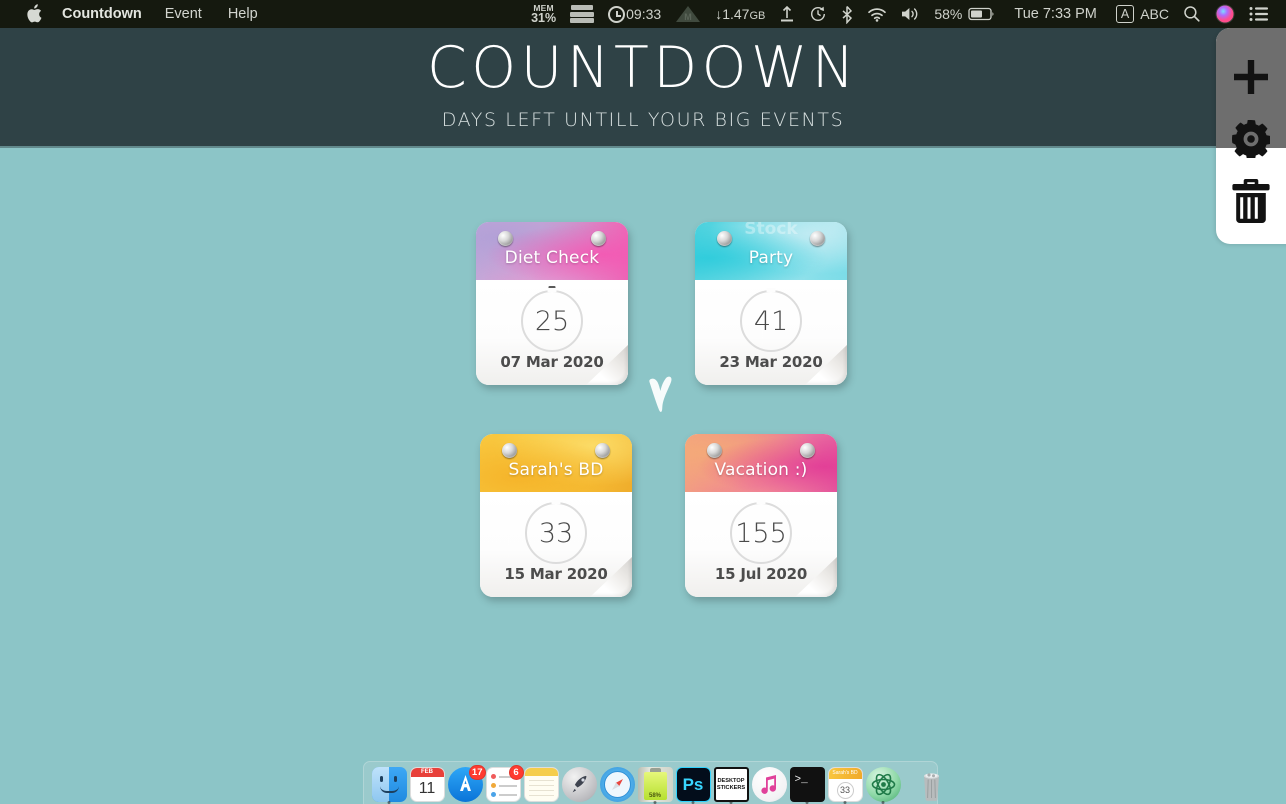 This screenshot has height=804, width=1286. What do you see at coordinates (643, 120) in the screenshot?
I see `page-subtitle: DAYS LEFT UNTILL YOUR BIG EVENTS` at bounding box center [643, 120].